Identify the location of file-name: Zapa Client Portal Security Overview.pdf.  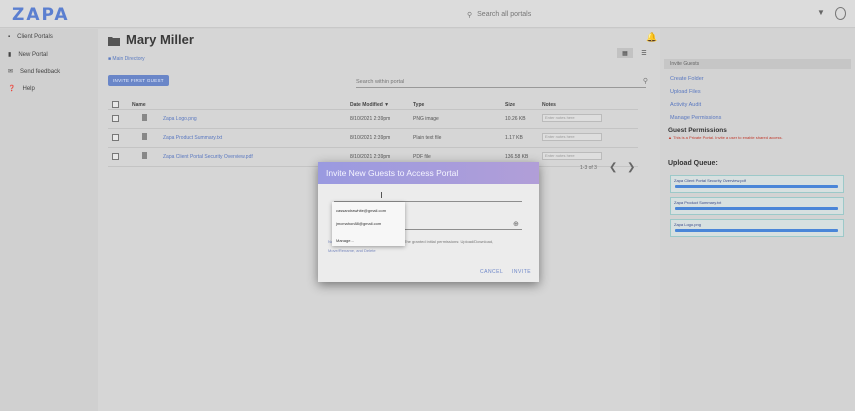
(208, 157).